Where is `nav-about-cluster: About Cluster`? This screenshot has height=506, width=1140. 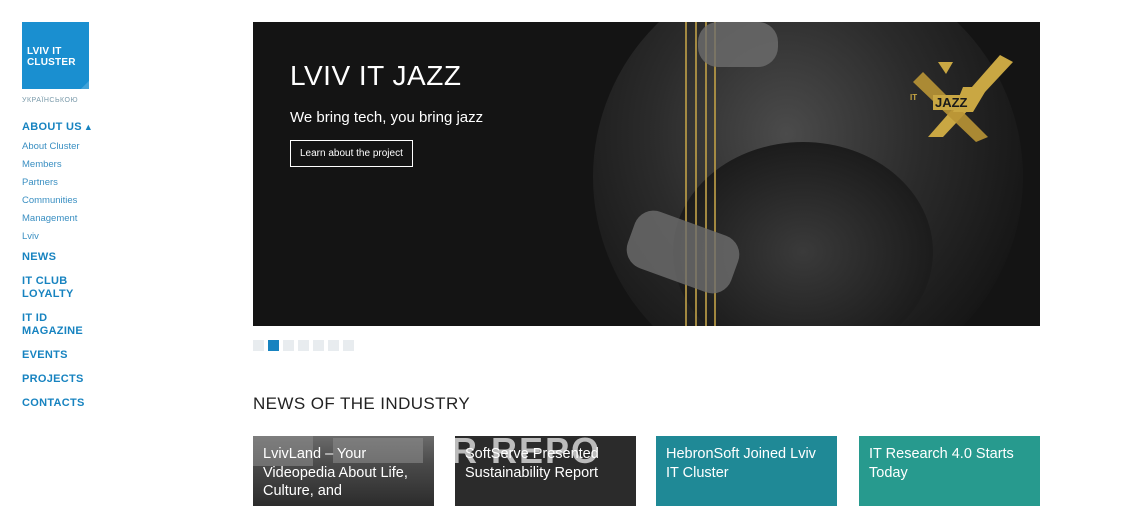 nav-about-cluster: About Cluster is located at coordinates (122, 147).